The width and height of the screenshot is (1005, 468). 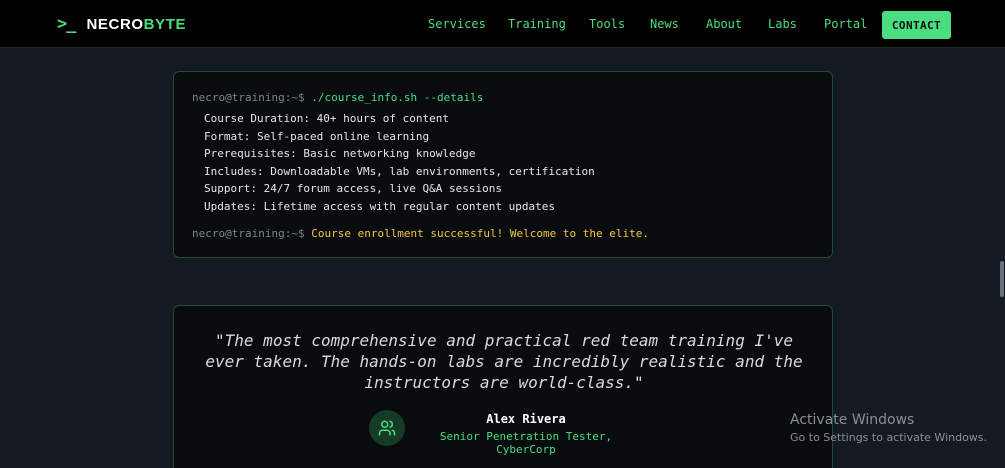 I want to click on nav-link-about: About, so click(x=724, y=24).